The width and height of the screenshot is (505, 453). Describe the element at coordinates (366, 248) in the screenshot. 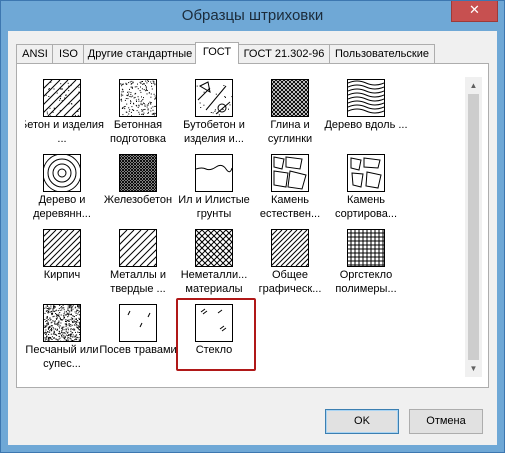

I see `plexiglass-pattern-icon` at that location.